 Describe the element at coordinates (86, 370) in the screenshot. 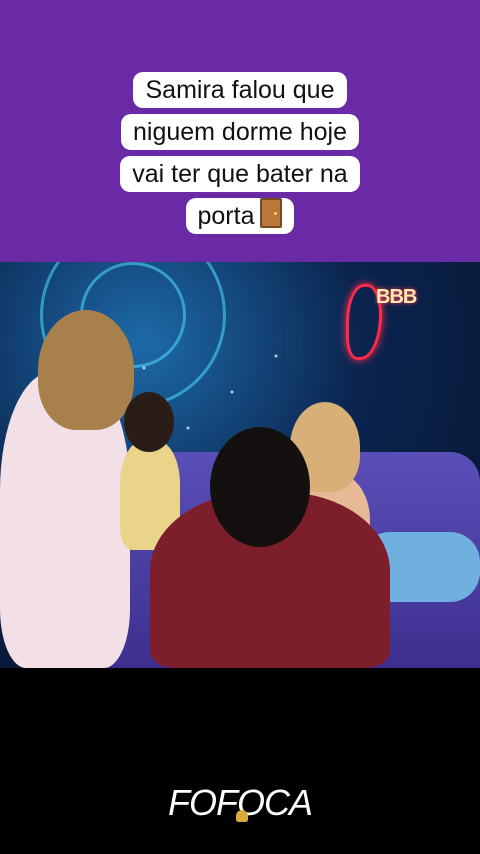

I see `person-left-head` at that location.